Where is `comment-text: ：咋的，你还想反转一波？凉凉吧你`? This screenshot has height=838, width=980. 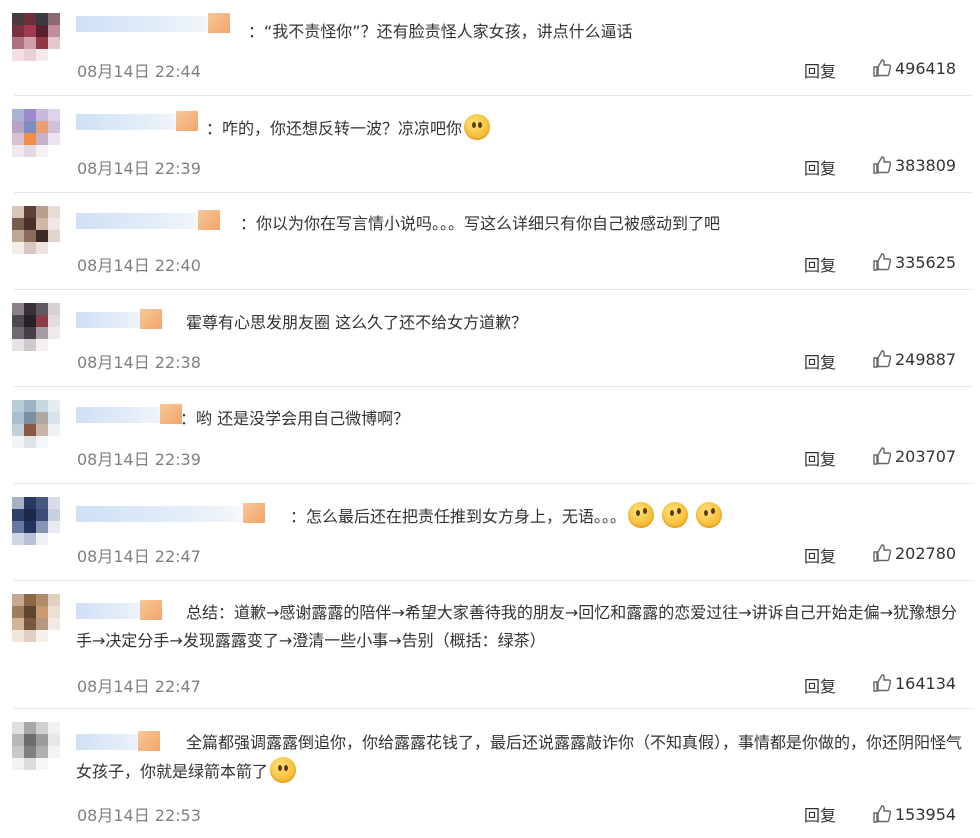 comment-text: ：咋的，你还想反转一波？凉凉吧你 is located at coordinates (587, 128).